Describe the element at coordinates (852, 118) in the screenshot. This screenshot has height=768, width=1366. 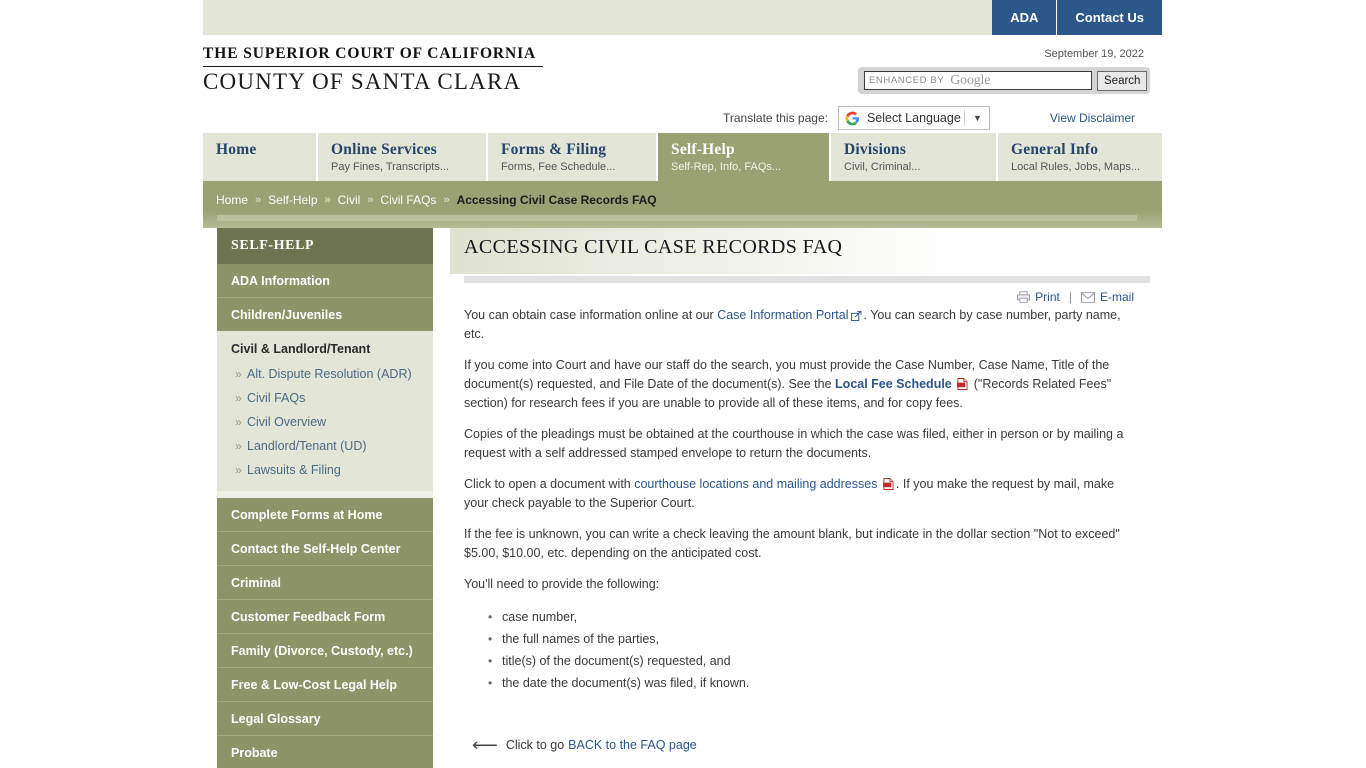
I see `google-g-icon` at that location.